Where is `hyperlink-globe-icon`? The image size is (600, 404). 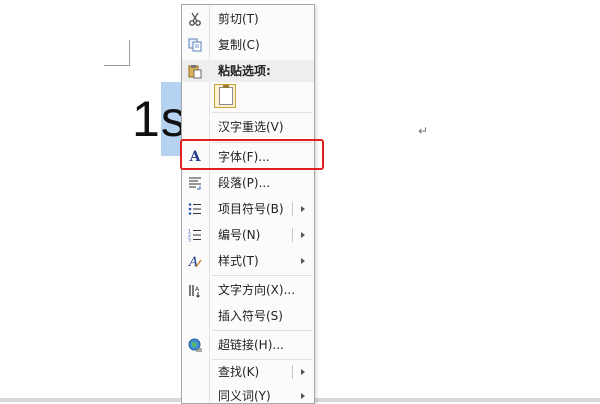 hyperlink-globe-icon is located at coordinates (195, 345).